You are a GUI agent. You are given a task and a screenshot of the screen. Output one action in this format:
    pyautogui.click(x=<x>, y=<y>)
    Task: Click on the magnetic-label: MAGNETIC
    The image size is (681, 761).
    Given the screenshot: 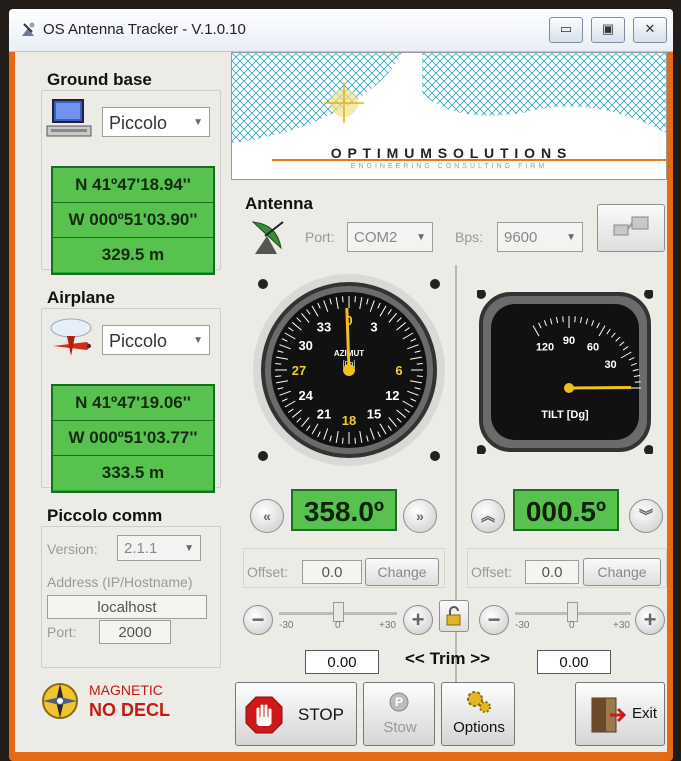 What is the action you would take?
    pyautogui.click(x=126, y=690)
    